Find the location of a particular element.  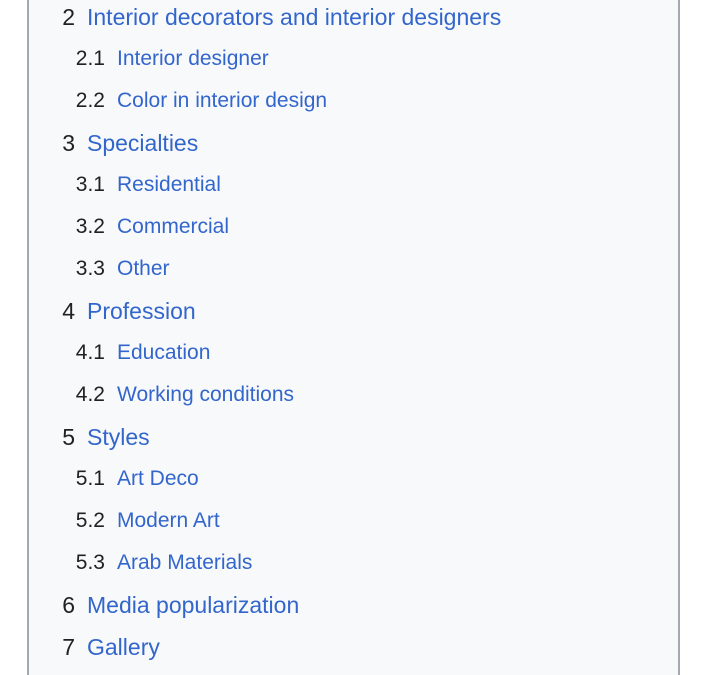

toc-entry-number: 3.2 is located at coordinates (90, 226).